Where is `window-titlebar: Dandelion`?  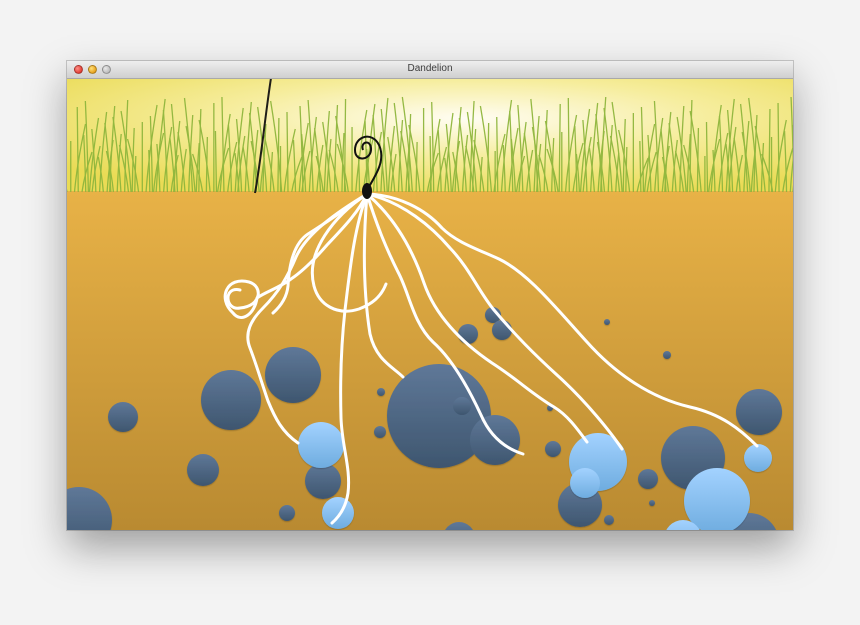
window-titlebar: Dandelion is located at coordinates (430, 70).